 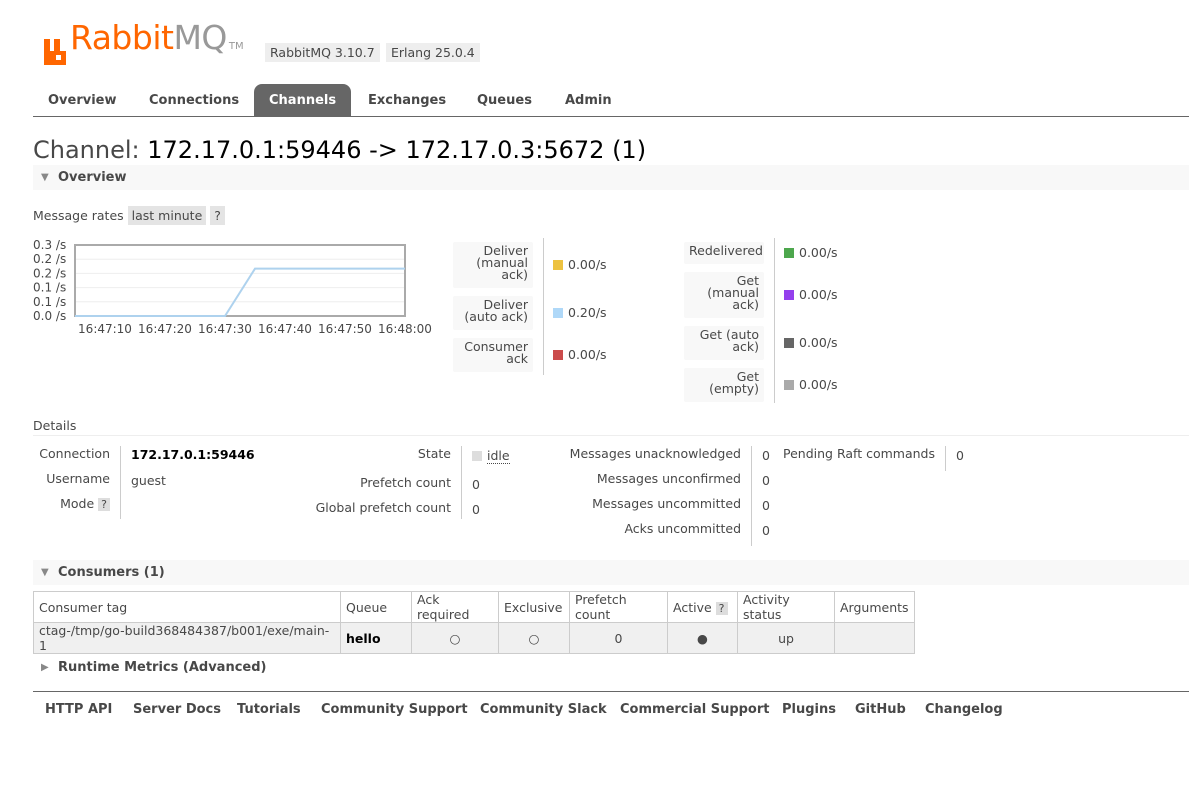 I want to click on prefetch-cell: 0, so click(x=618, y=638).